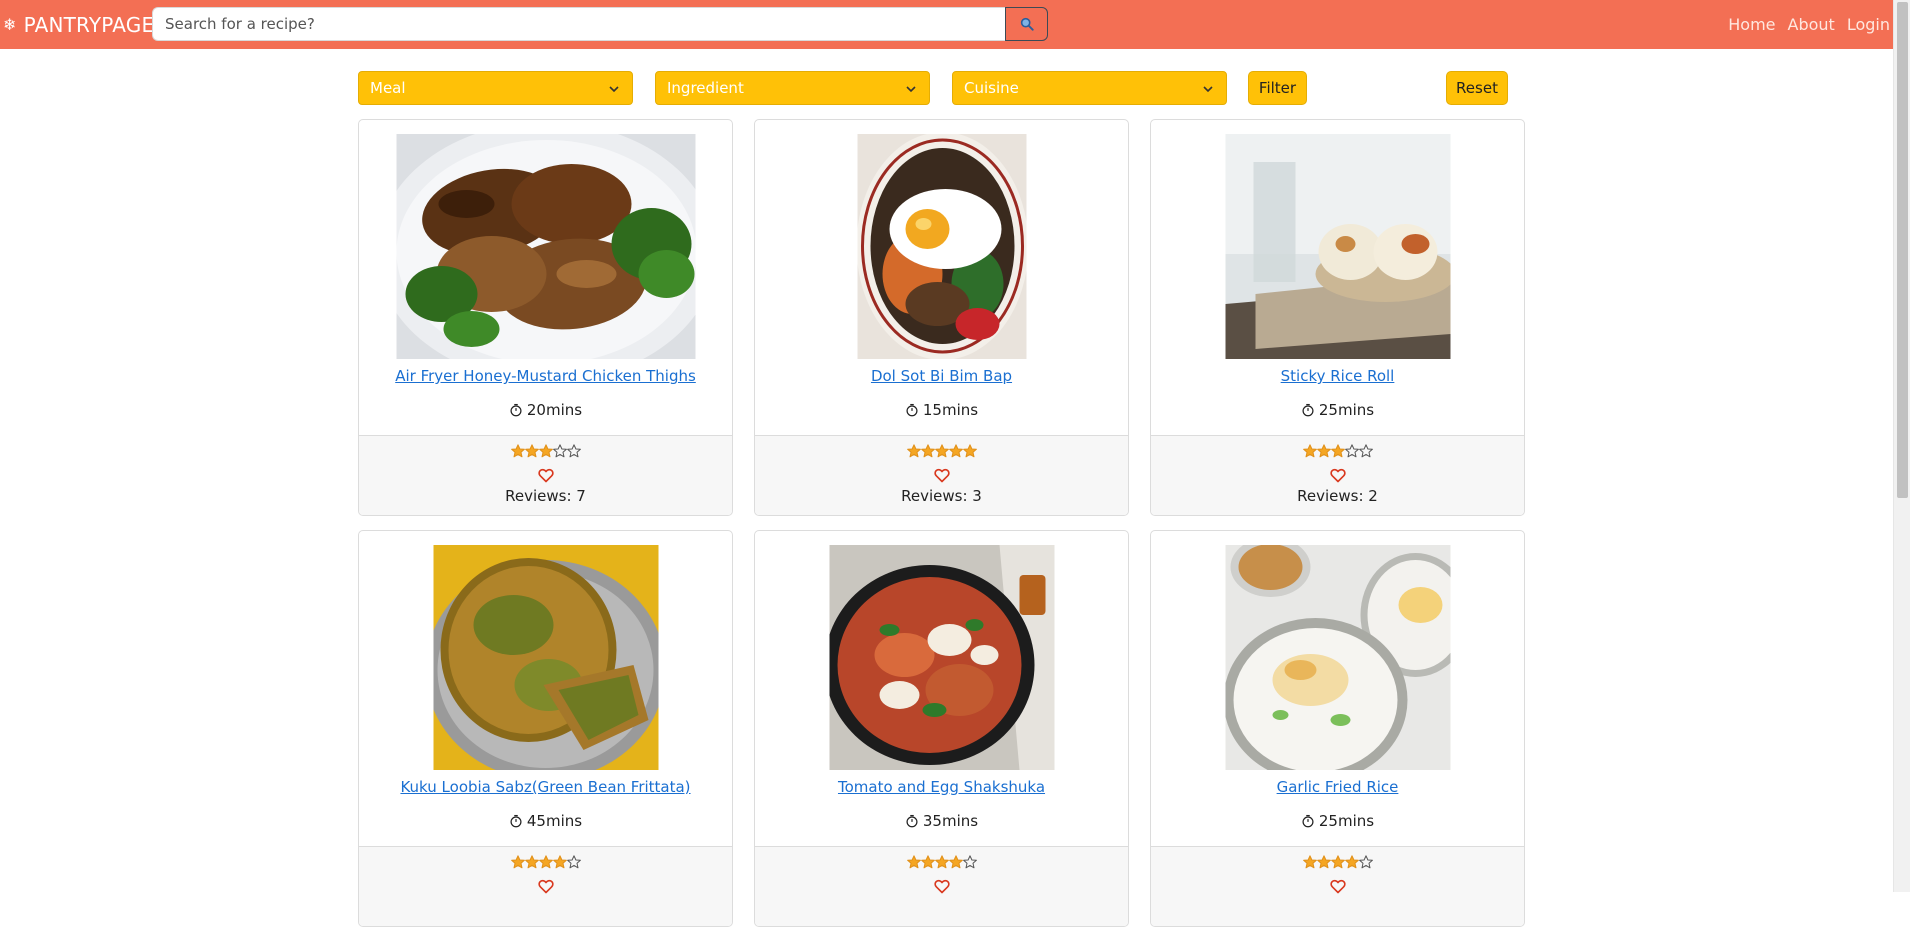 Image resolution: width=1910 pixels, height=927 pixels. Describe the element at coordinates (1902, 250) in the screenshot. I see `scrollbar-thumb` at that location.